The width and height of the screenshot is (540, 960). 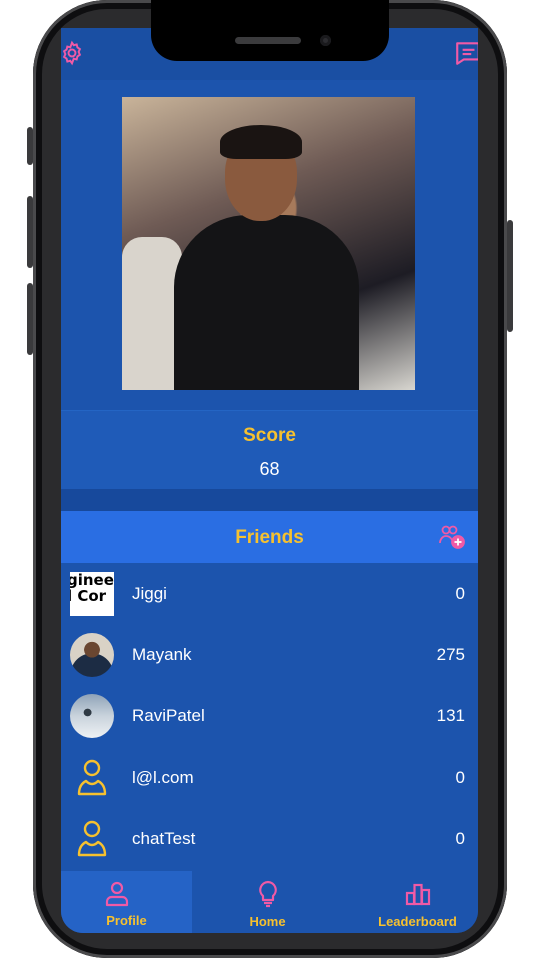 I want to click on friend-row: chatTest 0, so click(x=269, y=838).